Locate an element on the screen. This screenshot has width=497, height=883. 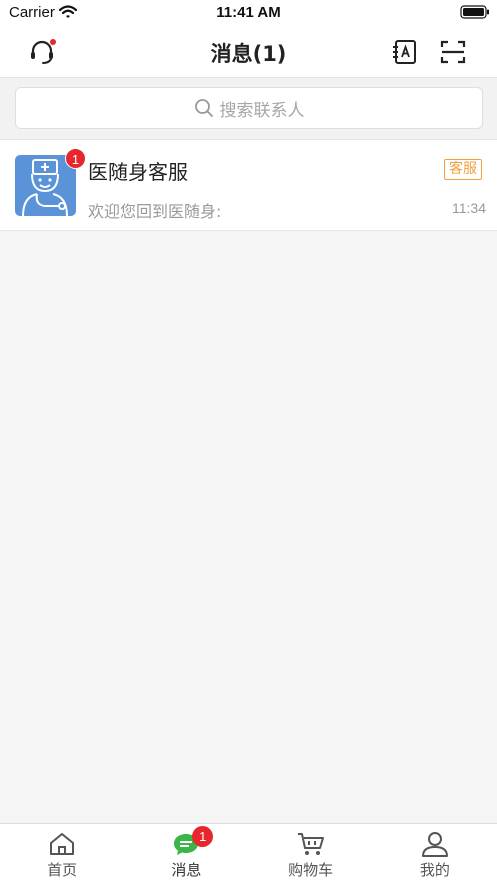
contact-book-icon is located at coordinates (404, 52).